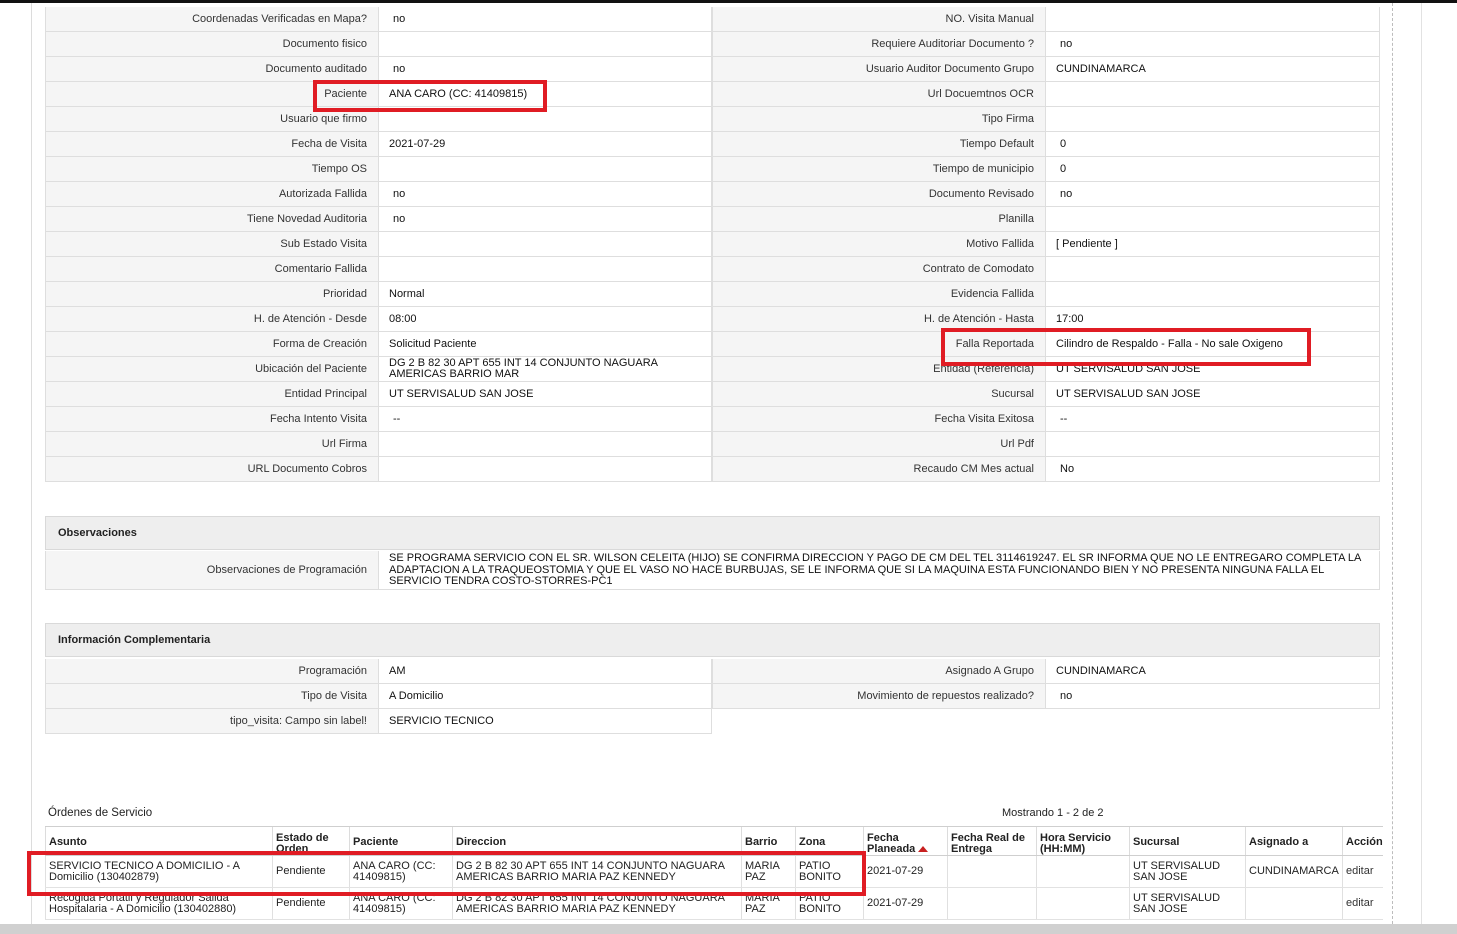 The image size is (1457, 934). I want to click on col-zona: Zona, so click(829, 841).